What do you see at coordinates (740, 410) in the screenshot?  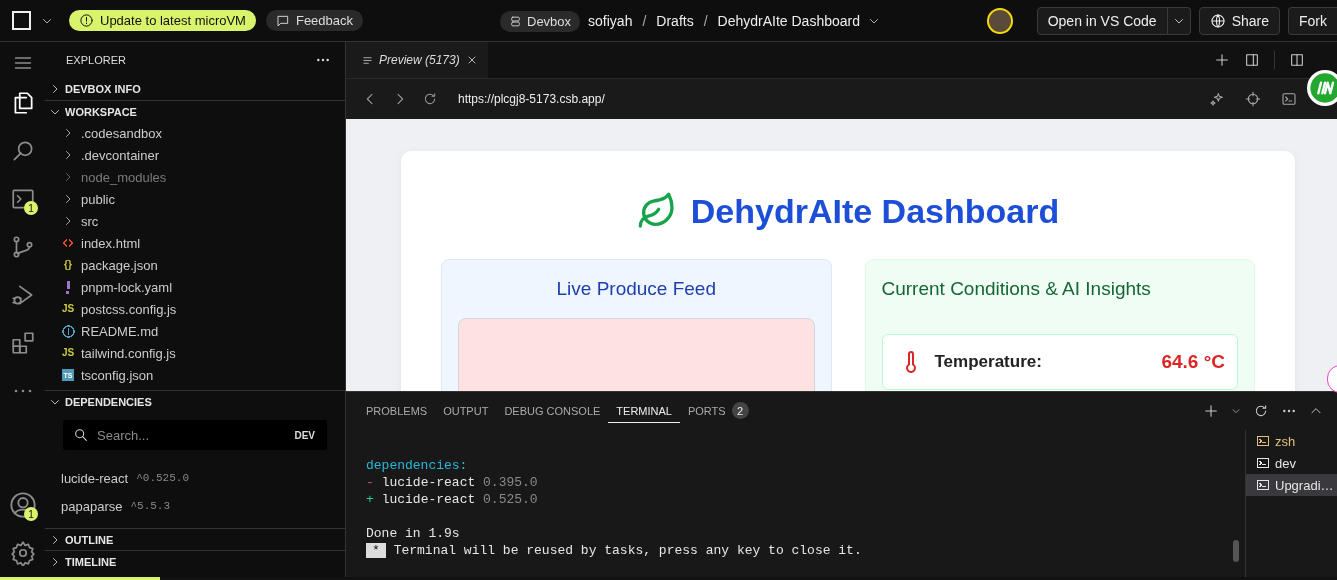 I see `count-badge: 2` at bounding box center [740, 410].